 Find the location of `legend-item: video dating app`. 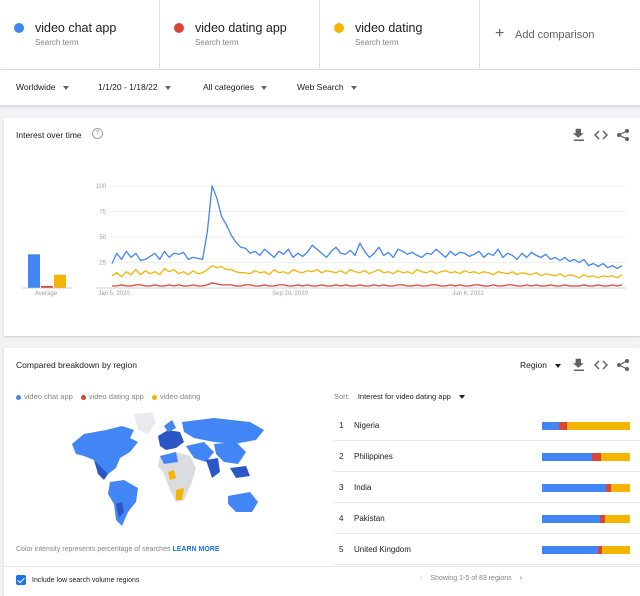

legend-item: video dating app is located at coordinates (112, 396).